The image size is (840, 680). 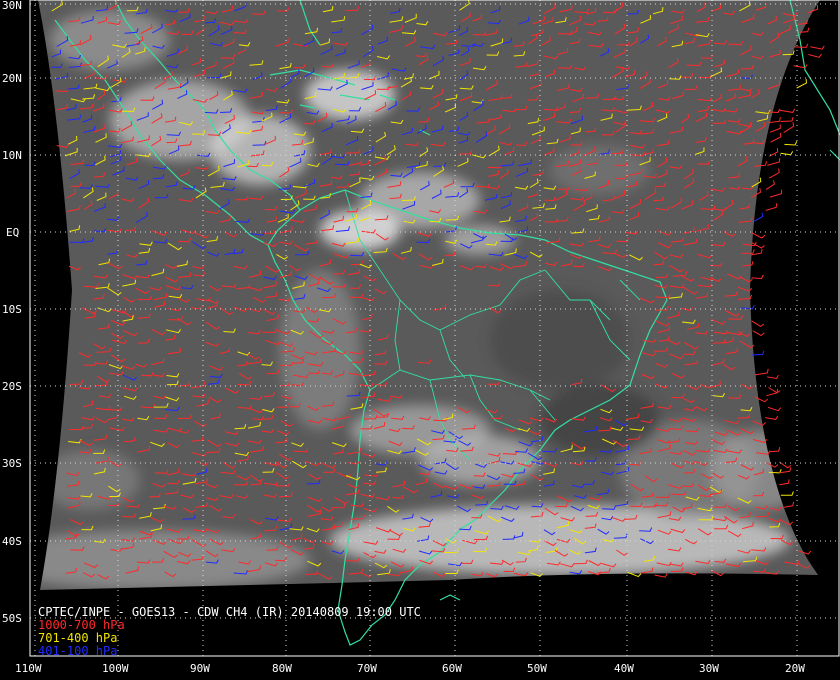 I want to click on latitude-labels: 30N 20N 10N EQ 10S 20S 30S 40S 50S, so click(x=12, y=312).